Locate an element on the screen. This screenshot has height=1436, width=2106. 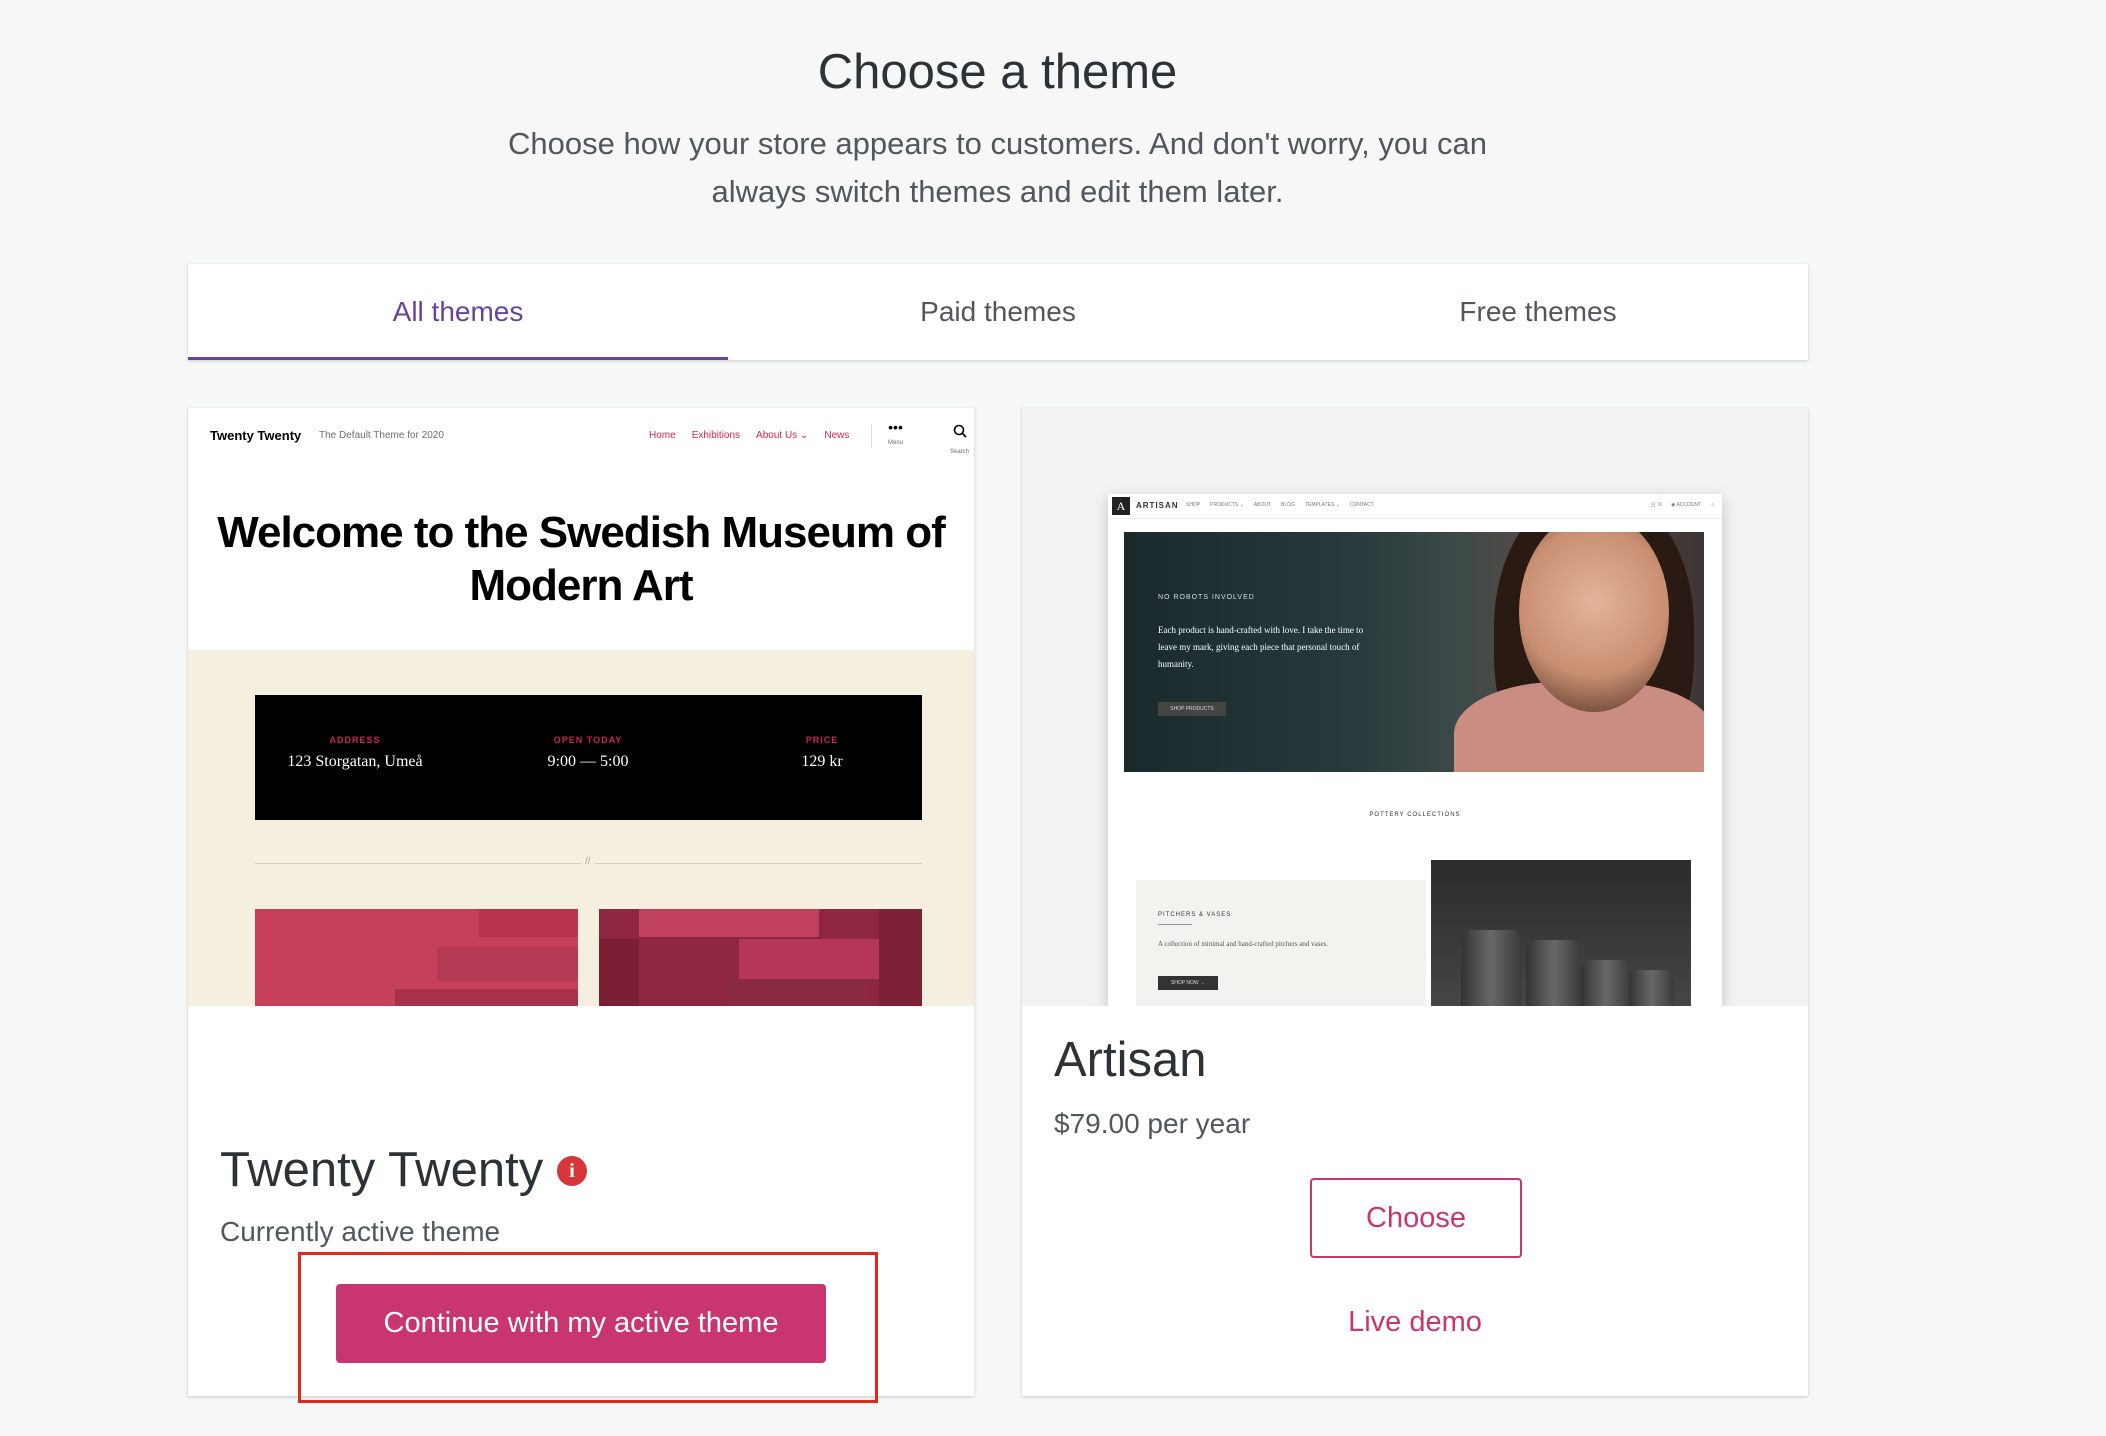
choose-theme-button: Choose is located at coordinates (1416, 1218).